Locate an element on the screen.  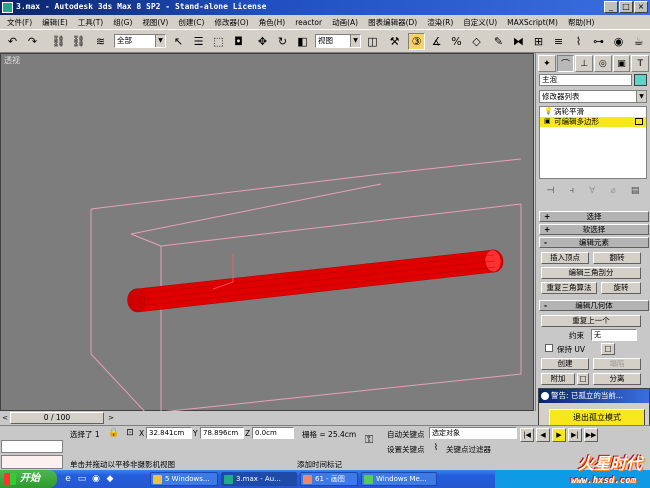
x-coordinate-field: 32.841cm is located at coordinates (169, 433).